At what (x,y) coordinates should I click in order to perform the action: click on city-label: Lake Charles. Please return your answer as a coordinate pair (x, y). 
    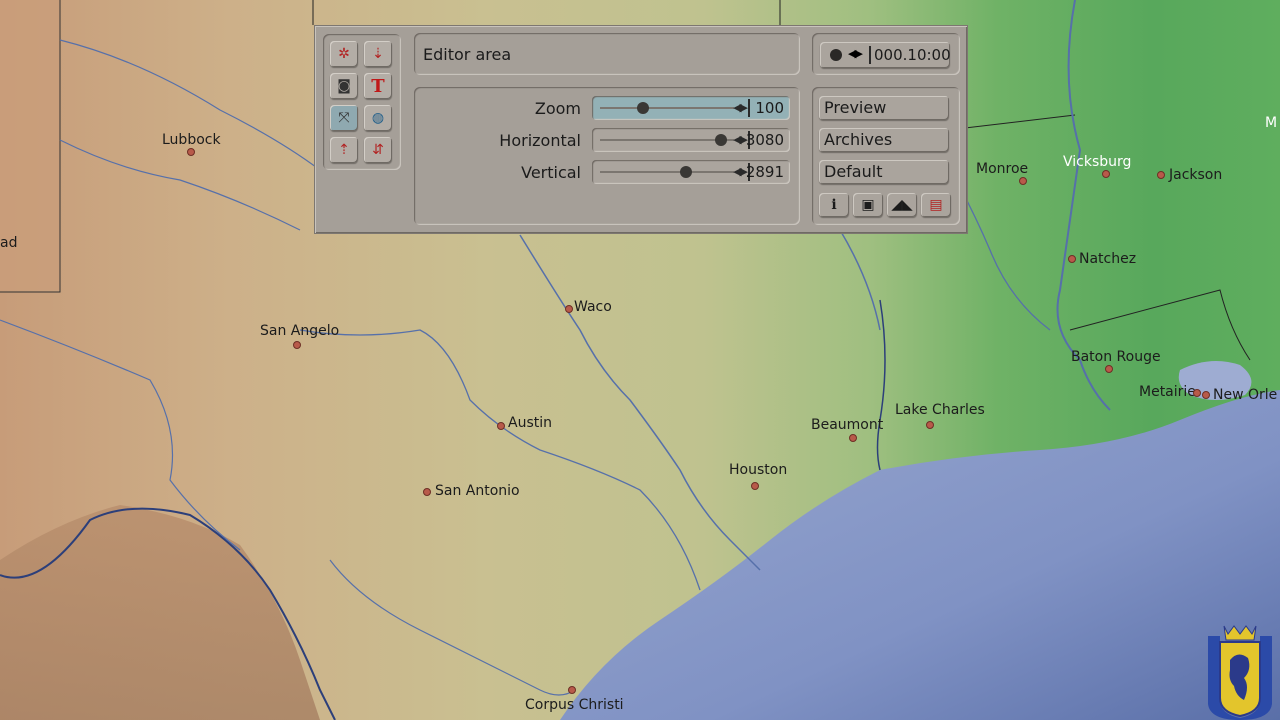
    Looking at the image, I should click on (940, 410).